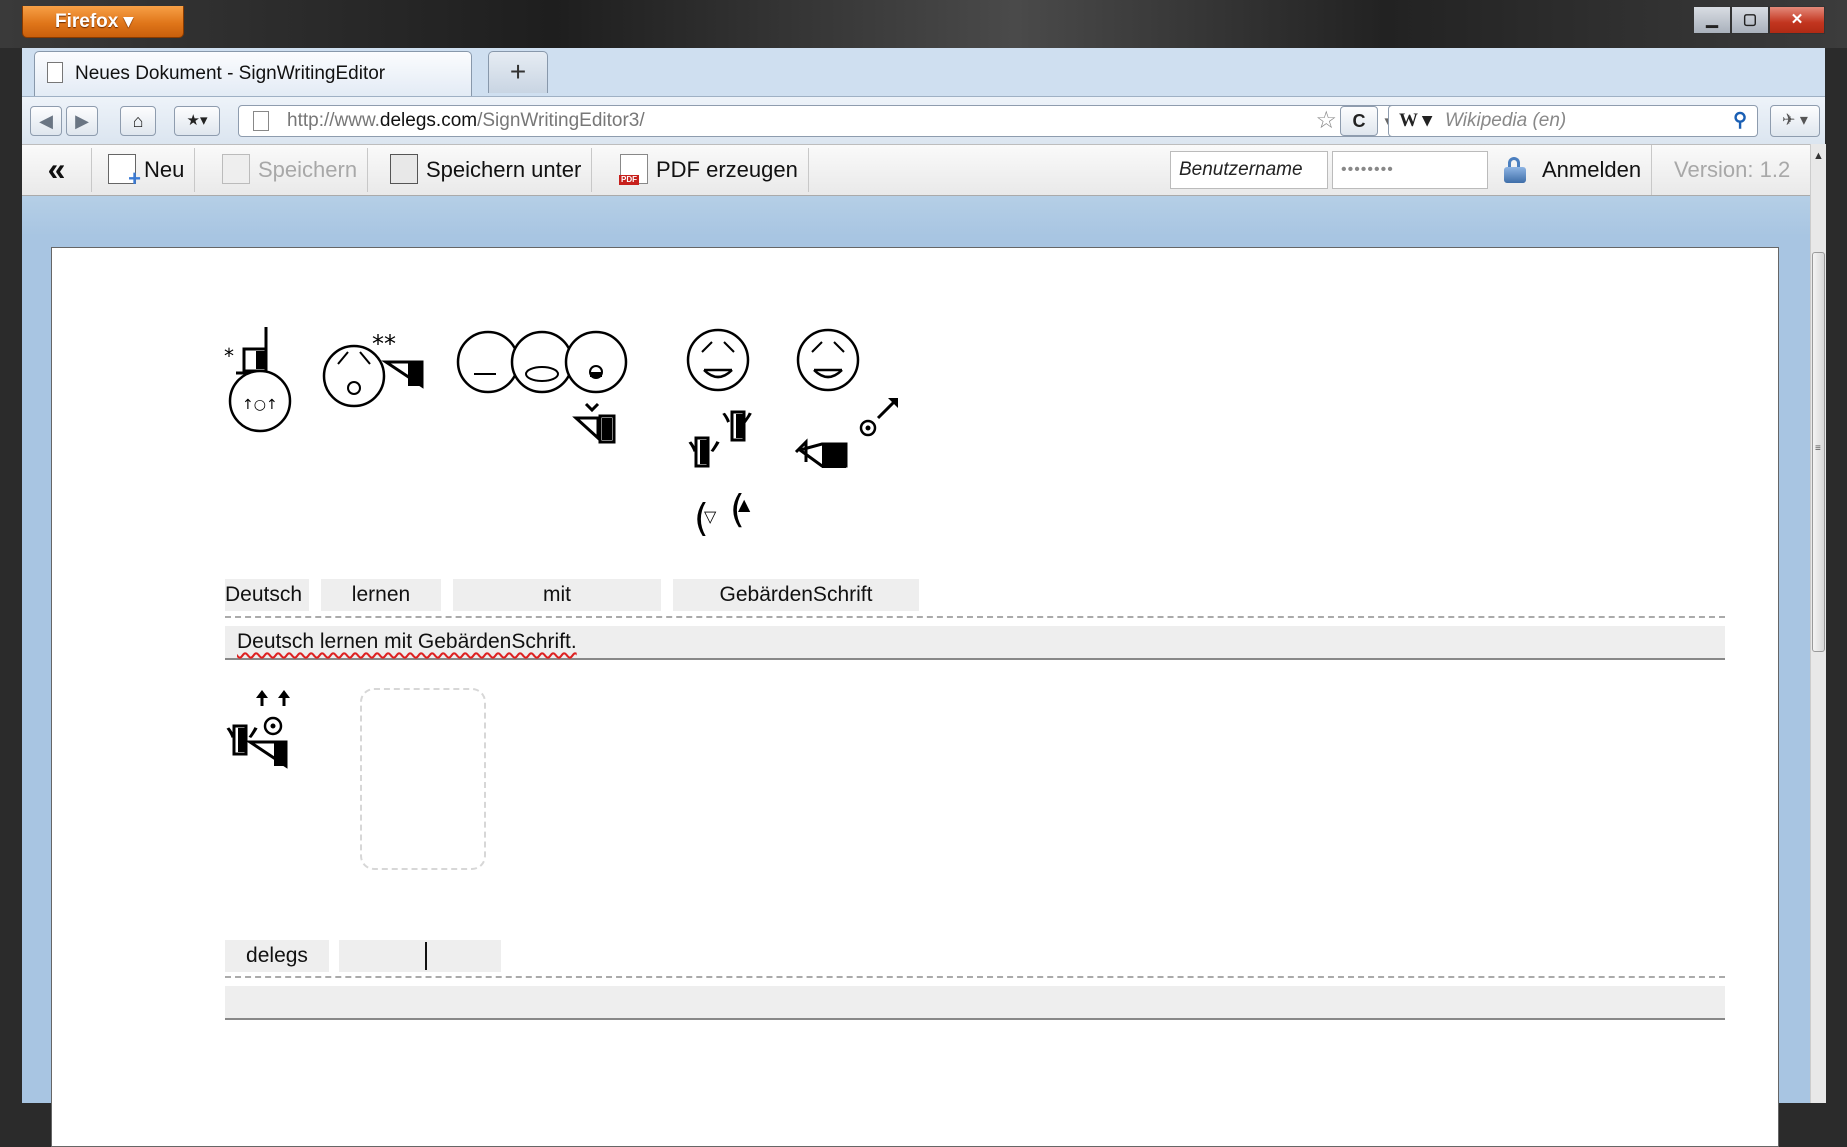 The image size is (1847, 1147). I want to click on close-button: ✕, so click(1797, 20).